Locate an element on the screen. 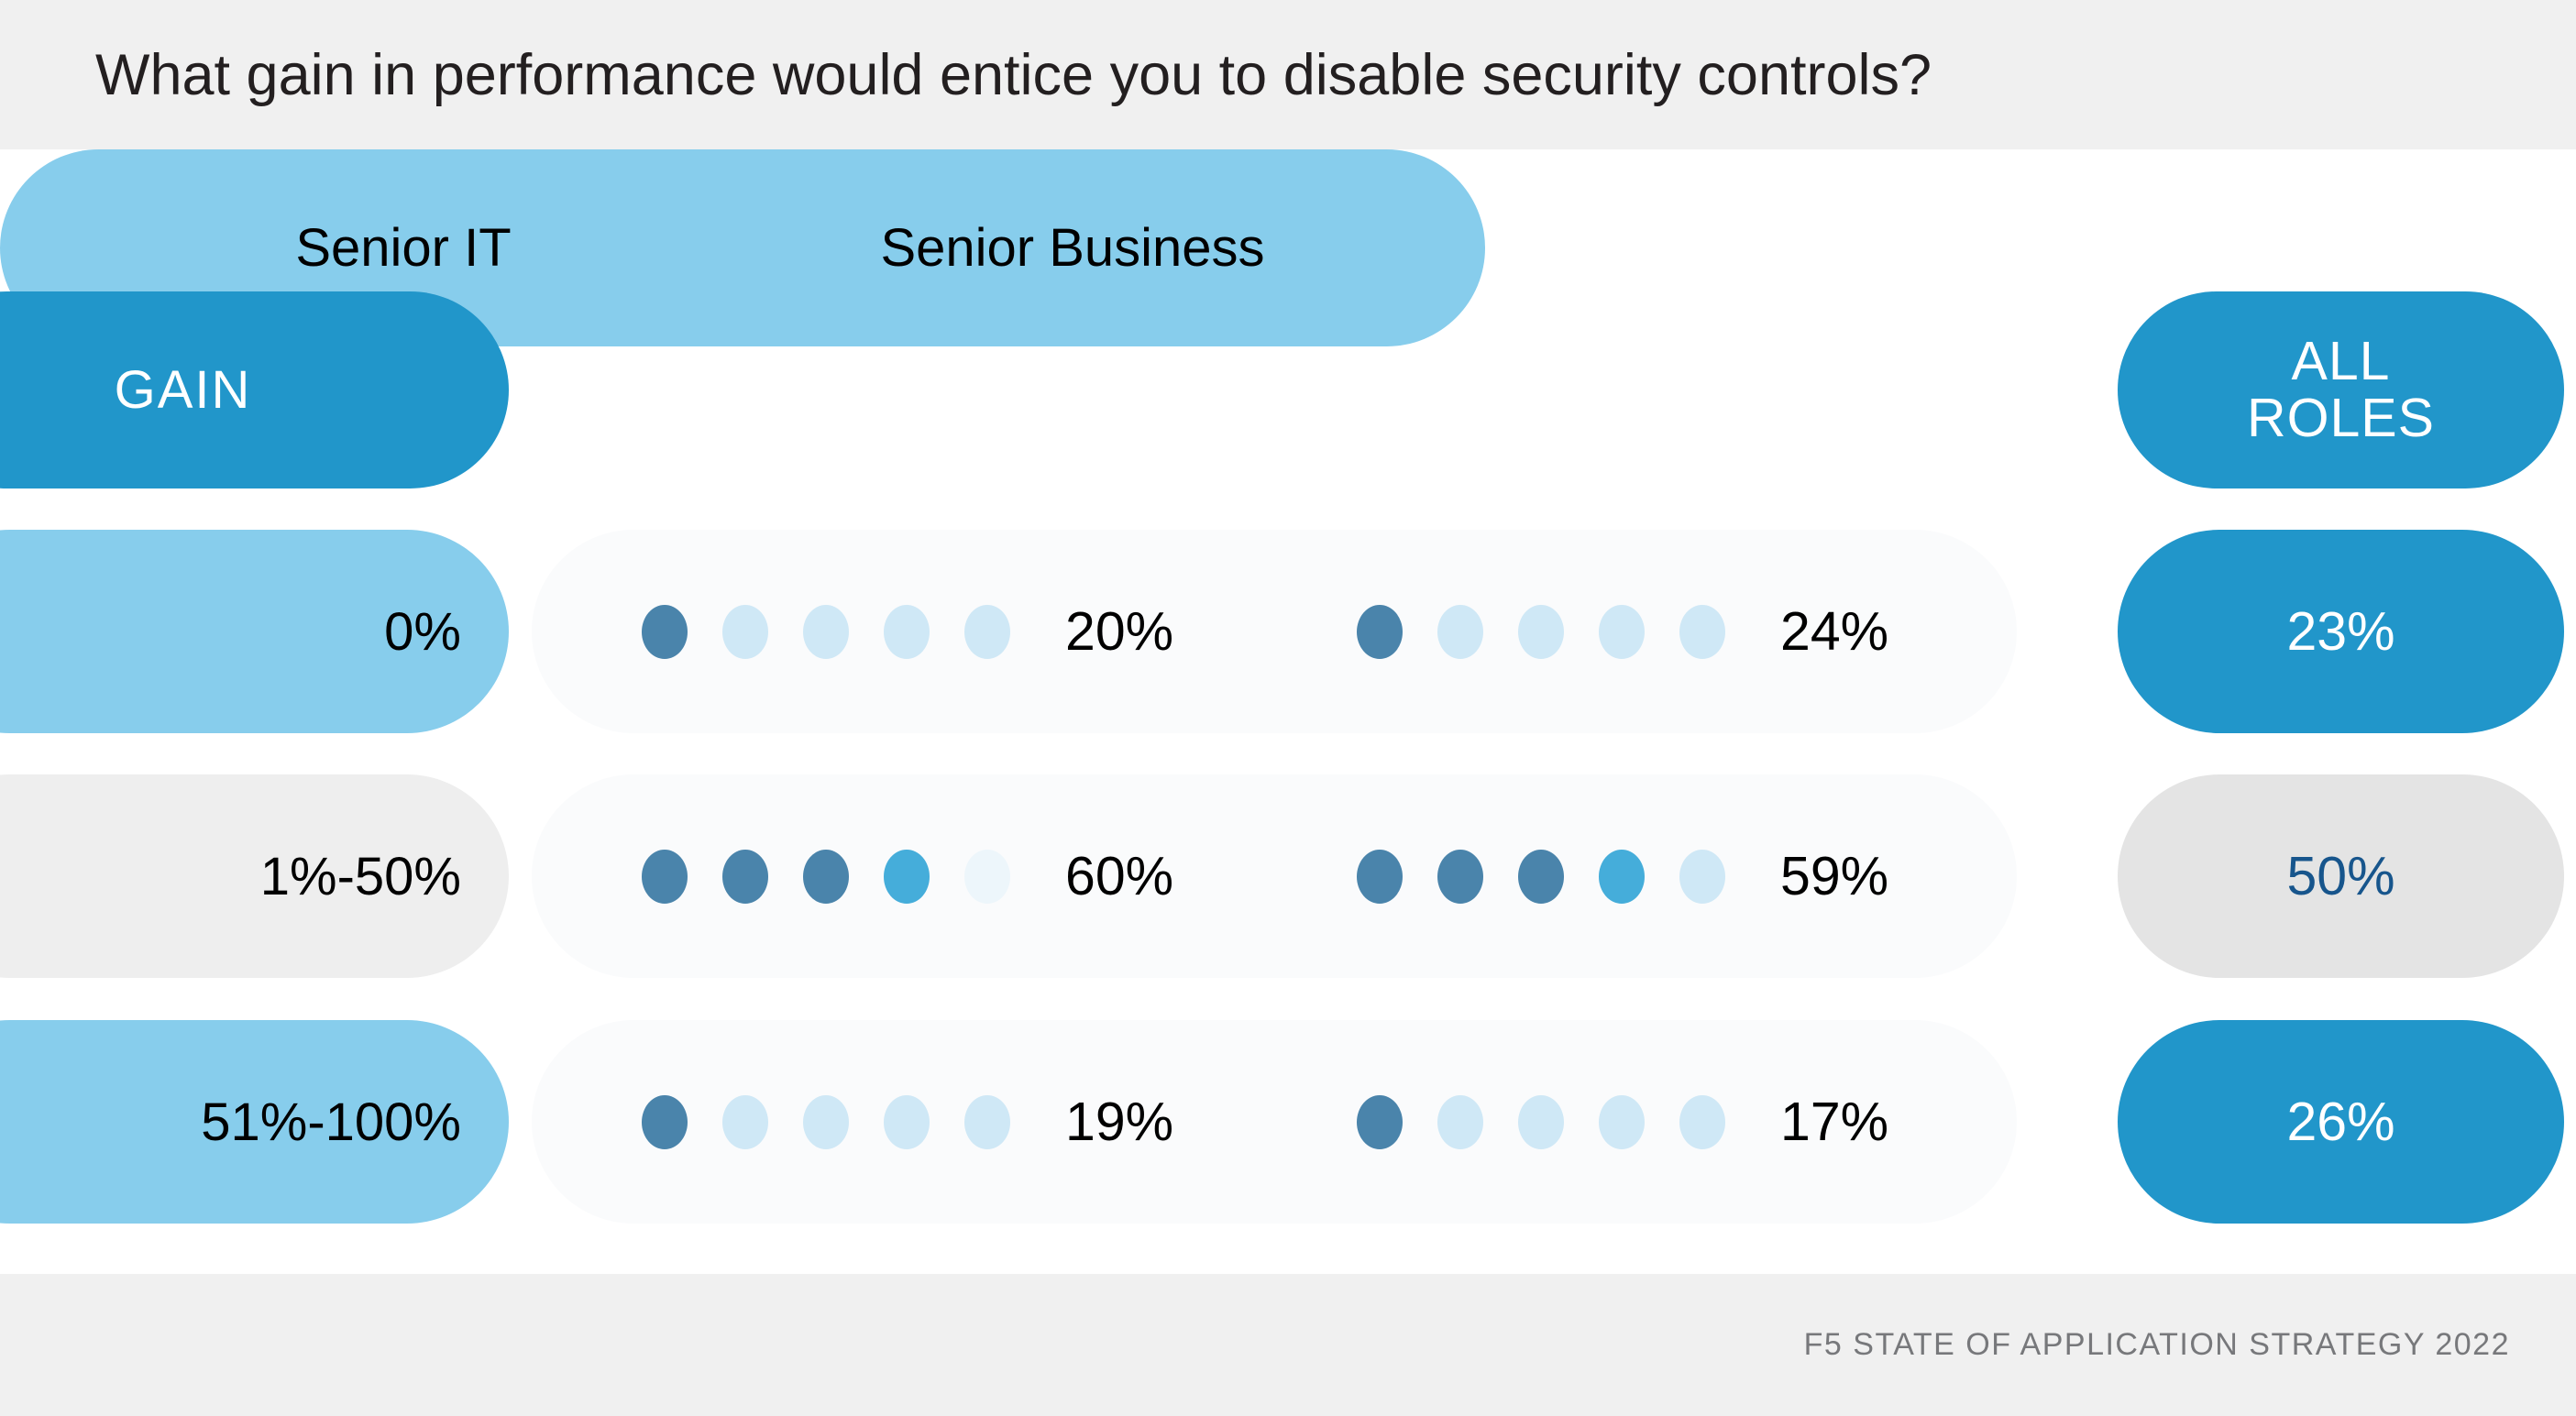 Image resolution: width=2576 pixels, height=1416 pixels. category-pill-row-2: 51%-100% is located at coordinates (255, 1122).